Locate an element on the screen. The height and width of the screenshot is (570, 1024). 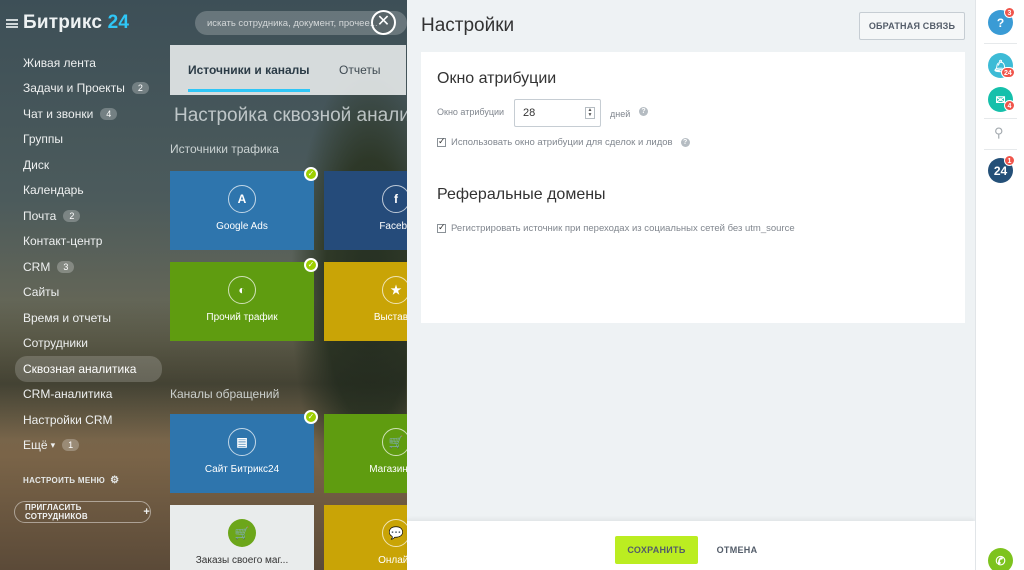
menu-item-label: Контакт-центр is located at coordinates (63, 241).